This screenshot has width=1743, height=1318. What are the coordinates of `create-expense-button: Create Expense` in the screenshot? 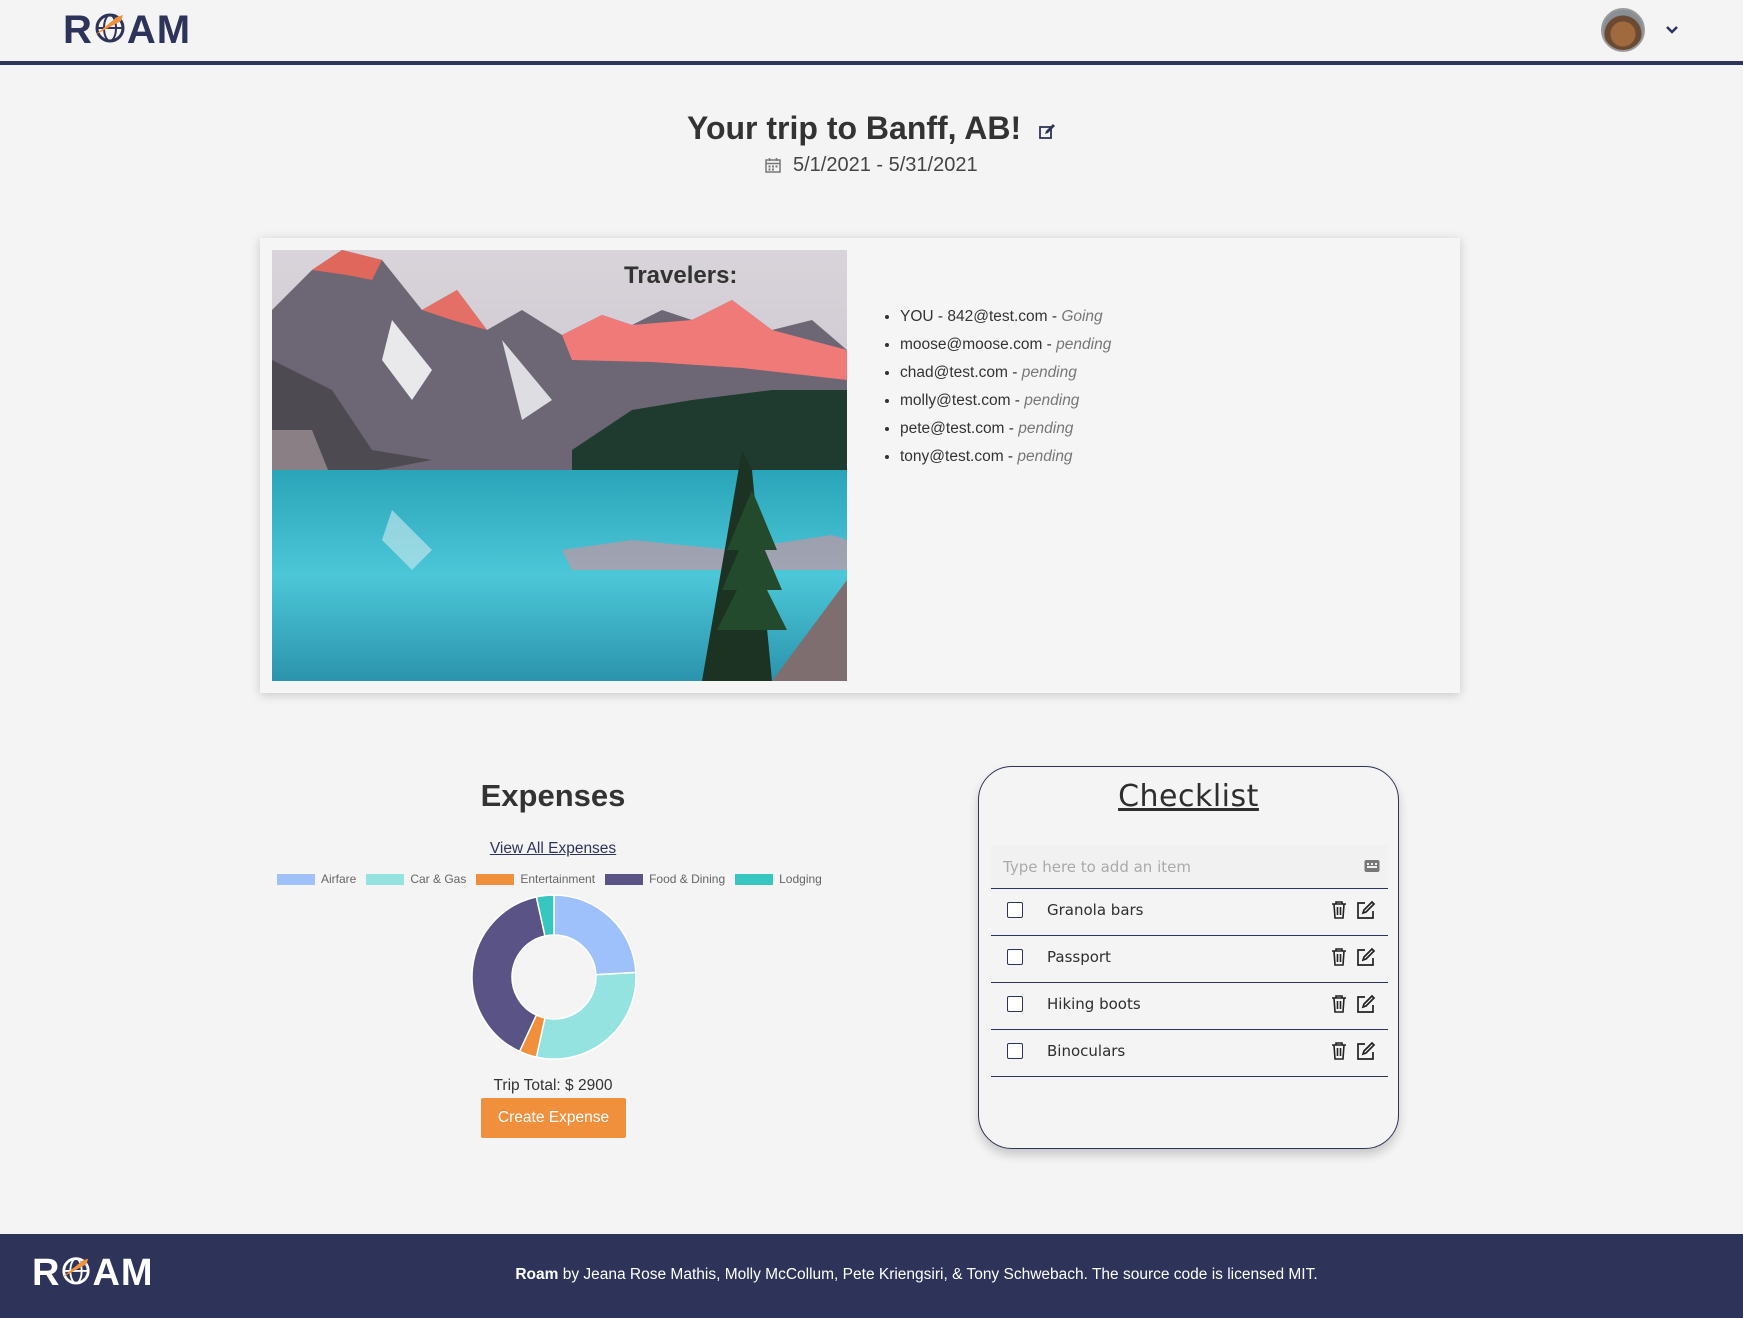 It's located at (553, 1118).